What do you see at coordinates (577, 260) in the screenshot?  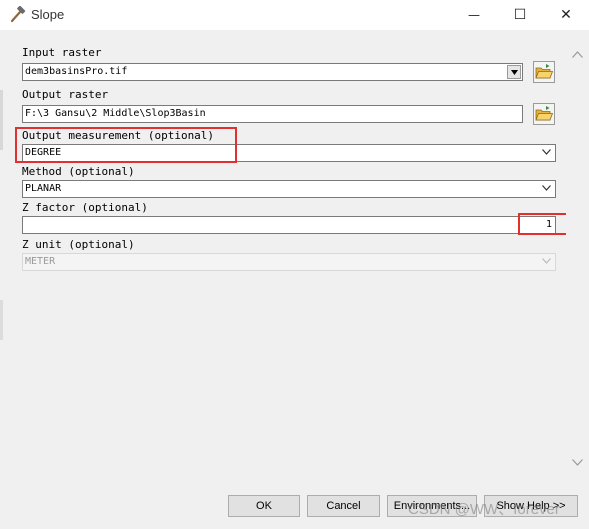 I see `vertical-scrollbar` at bounding box center [577, 260].